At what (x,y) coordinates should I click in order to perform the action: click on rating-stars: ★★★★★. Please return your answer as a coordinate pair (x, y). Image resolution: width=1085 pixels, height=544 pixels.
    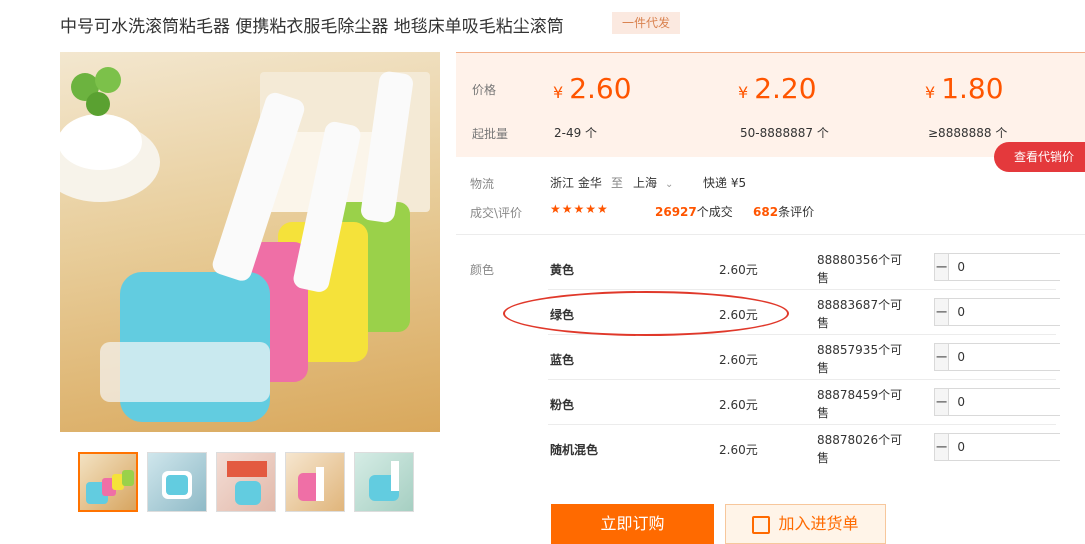
    Looking at the image, I should click on (579, 209).